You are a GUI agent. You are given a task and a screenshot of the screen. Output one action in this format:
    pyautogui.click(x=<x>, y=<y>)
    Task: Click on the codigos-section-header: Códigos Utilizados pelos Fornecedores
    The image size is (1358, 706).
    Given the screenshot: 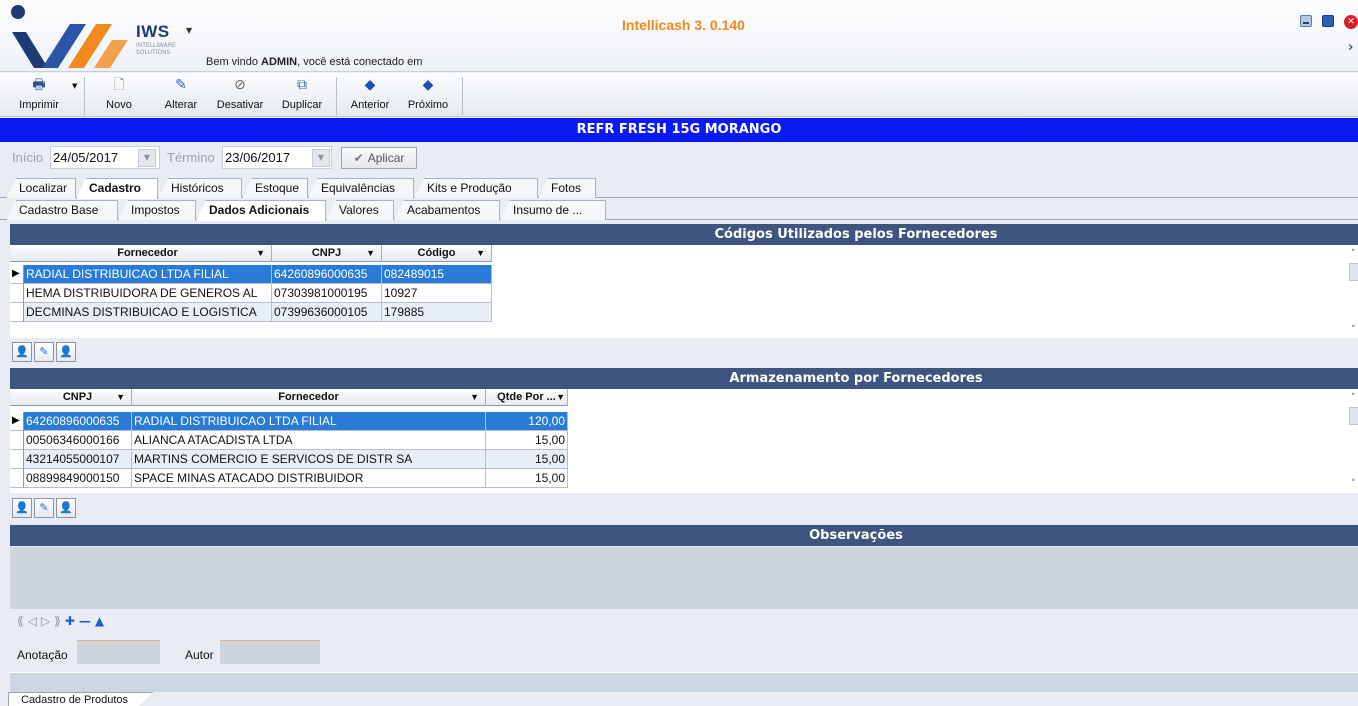 What is the action you would take?
    pyautogui.click(x=684, y=234)
    